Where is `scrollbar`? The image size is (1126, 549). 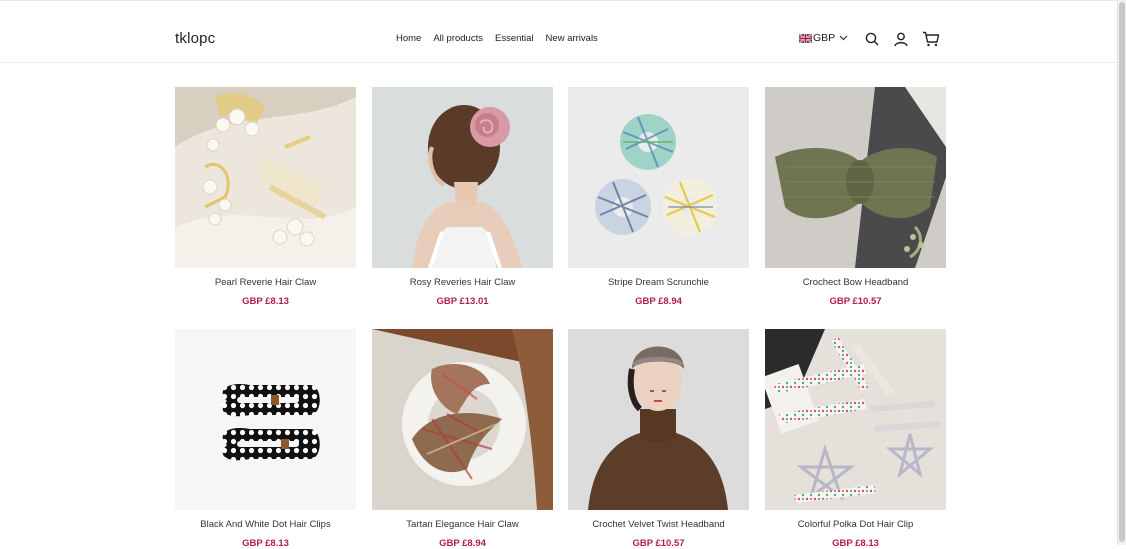
scrollbar is located at coordinates (1121, 272).